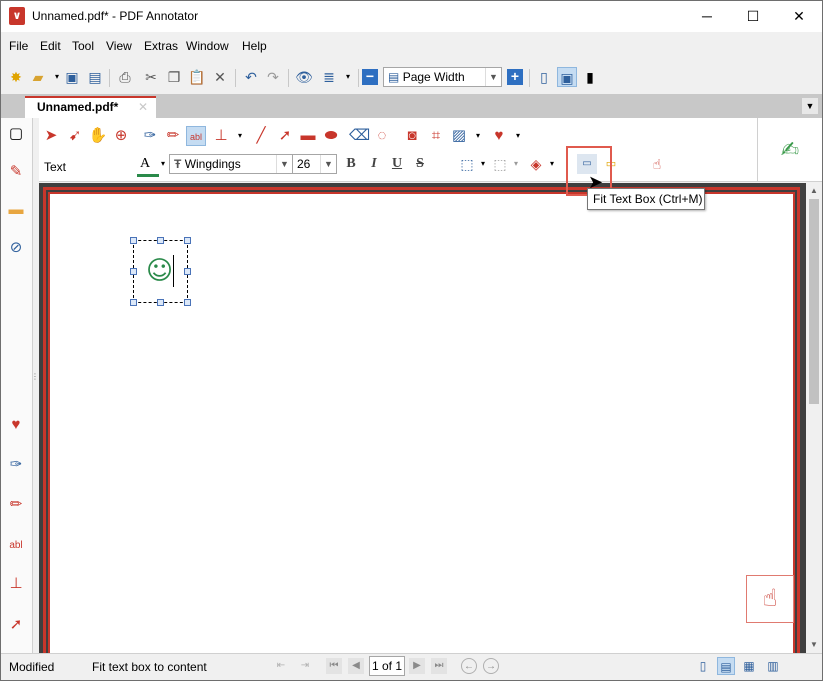  I want to click on touch-mode-icon: ☝, so click(657, 164).